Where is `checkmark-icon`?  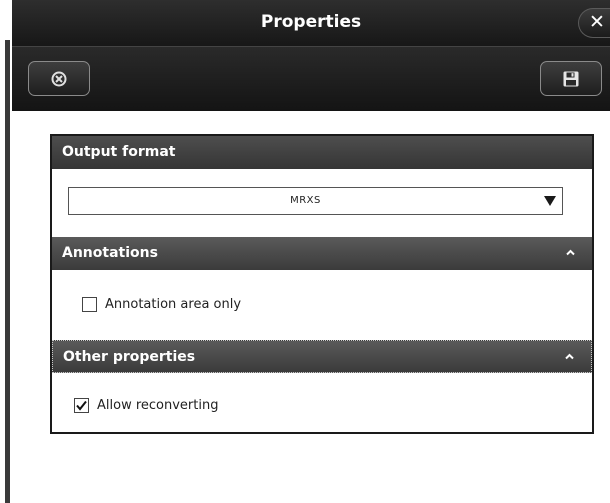 checkmark-icon is located at coordinates (81, 405).